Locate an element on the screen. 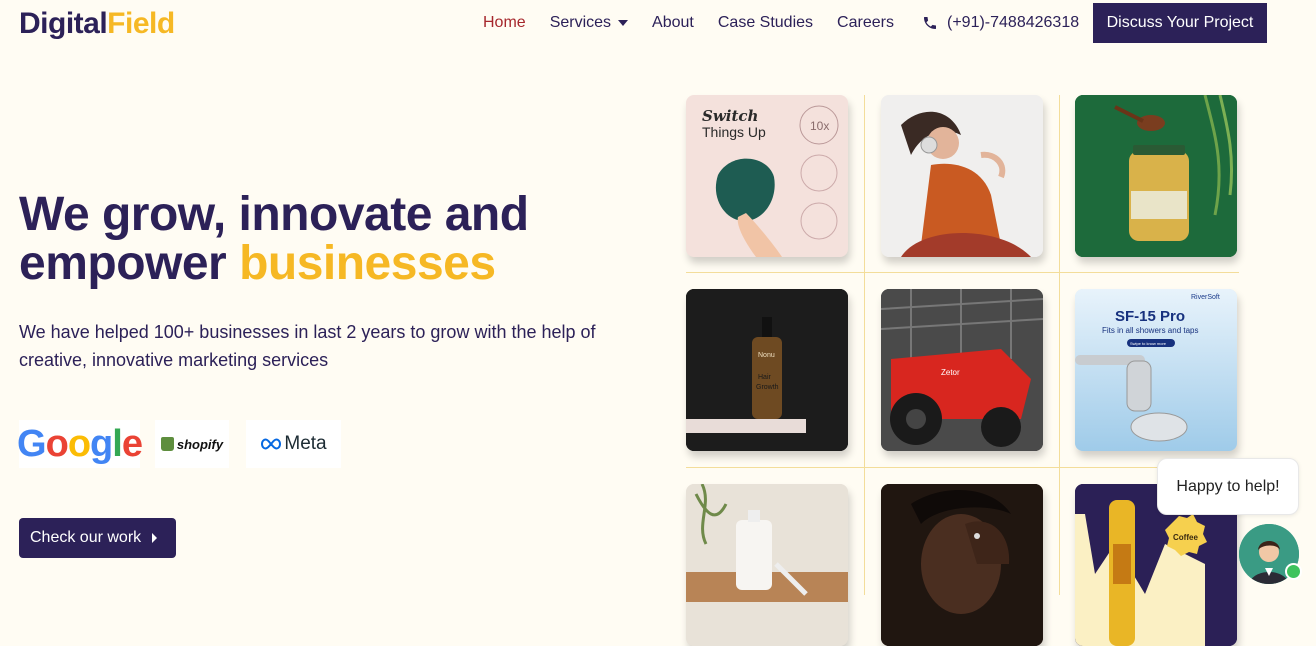 The image size is (1316, 646). caret-right-icon is located at coordinates (155, 538).